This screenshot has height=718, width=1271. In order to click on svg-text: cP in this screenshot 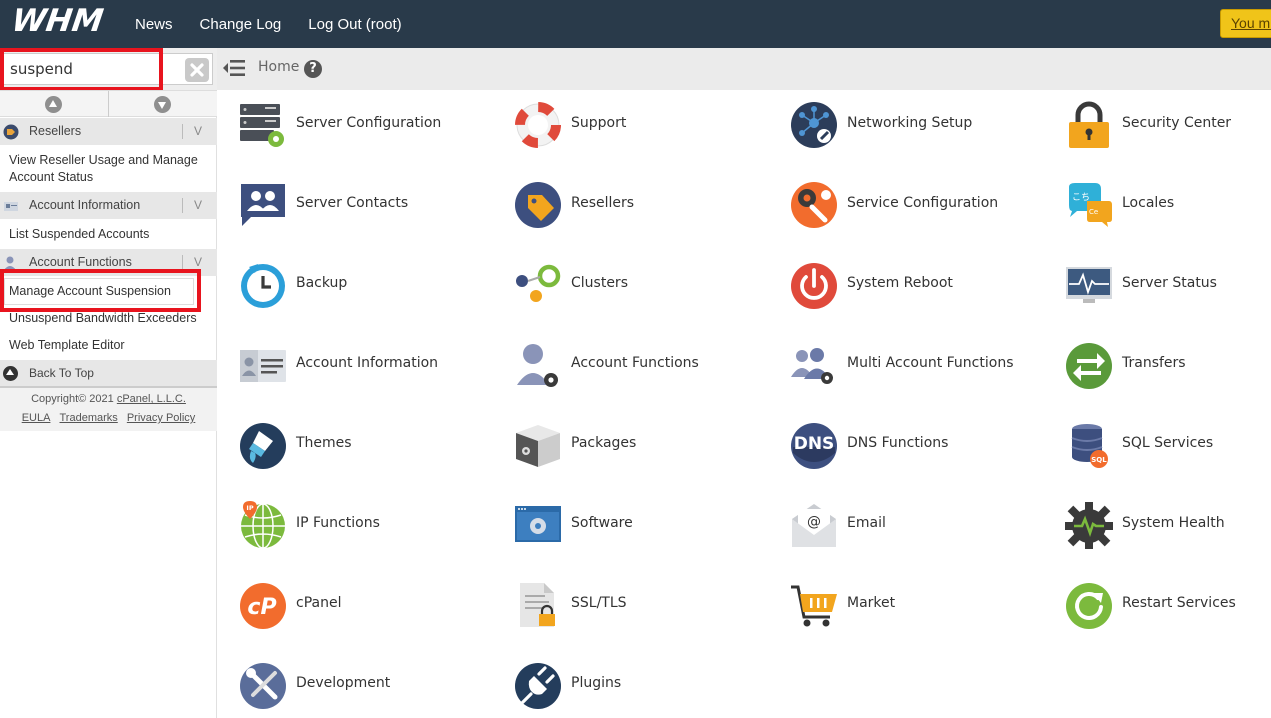, I will do `click(261, 607)`.